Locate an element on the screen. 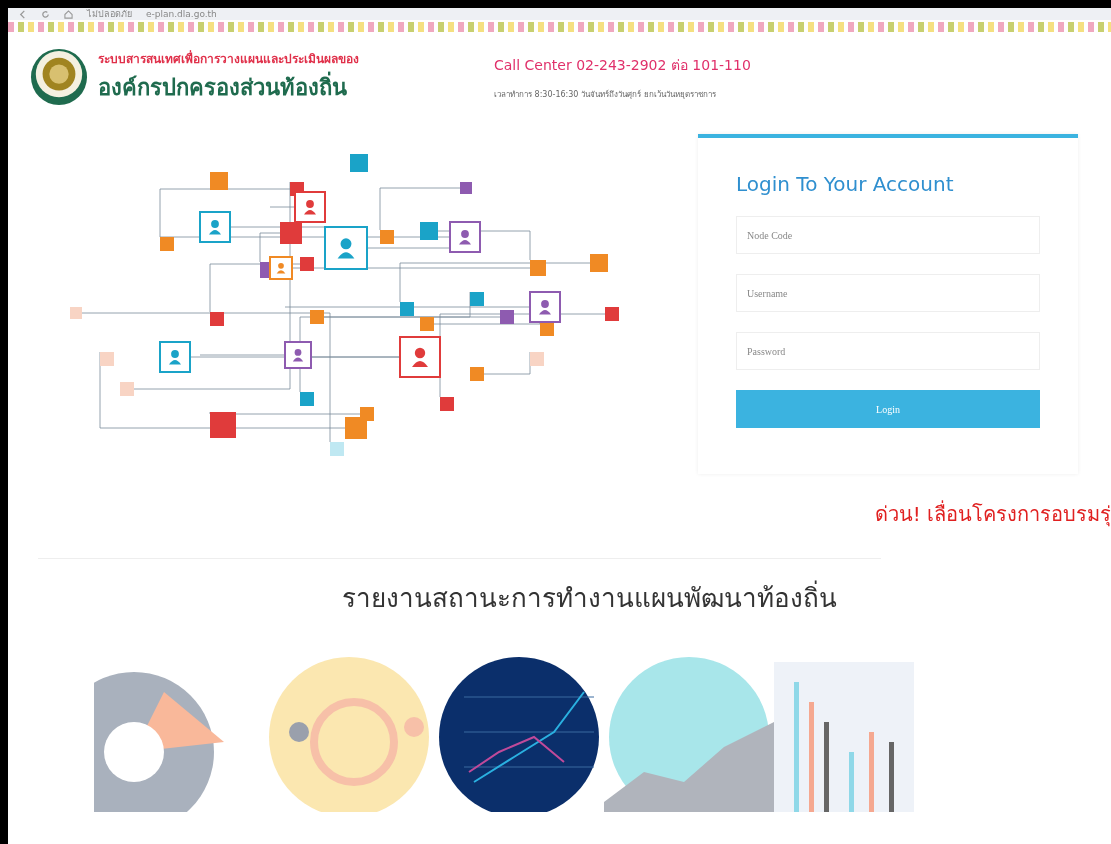 The height and width of the screenshot is (844, 1111). office-hours-text: เวลาทำการ 8:30-16:30 วันจันทร์ถึงวันศุกร์ ยกเว้นวันหยุดราชการ is located at coordinates (605, 94).